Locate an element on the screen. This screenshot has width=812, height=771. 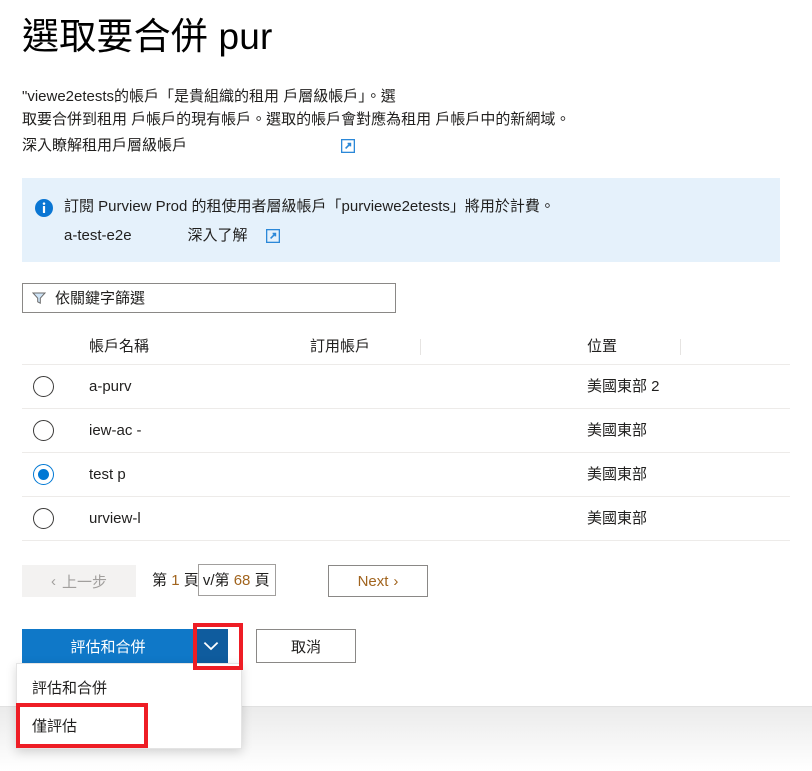
cell-account-name: iew-ac - is located at coordinates (115, 430).